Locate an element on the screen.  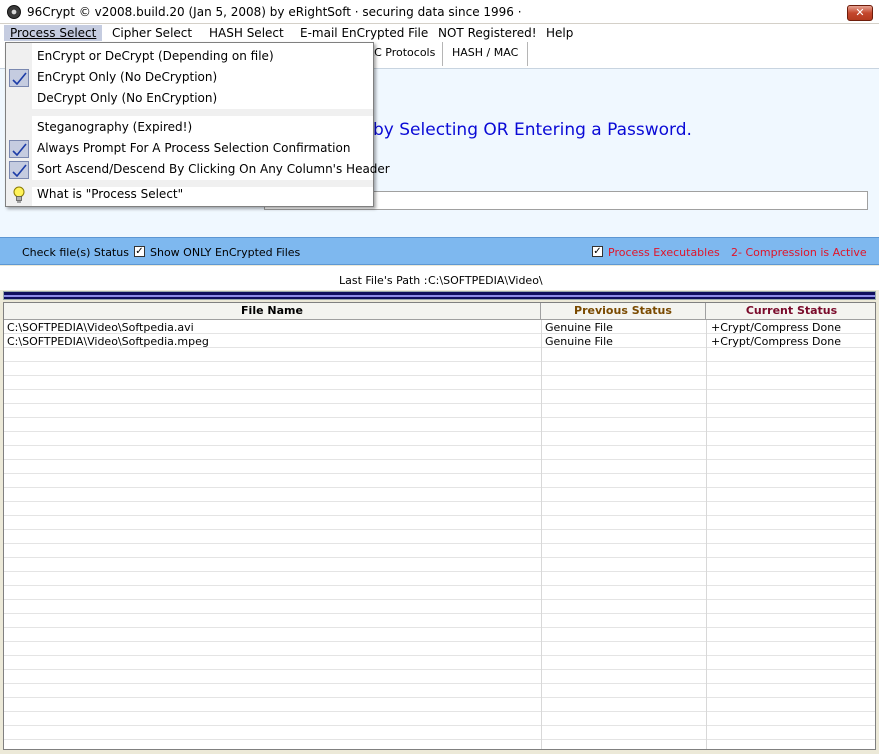
menu-email-file: E-mail EnCrypted File is located at coordinates (364, 33).